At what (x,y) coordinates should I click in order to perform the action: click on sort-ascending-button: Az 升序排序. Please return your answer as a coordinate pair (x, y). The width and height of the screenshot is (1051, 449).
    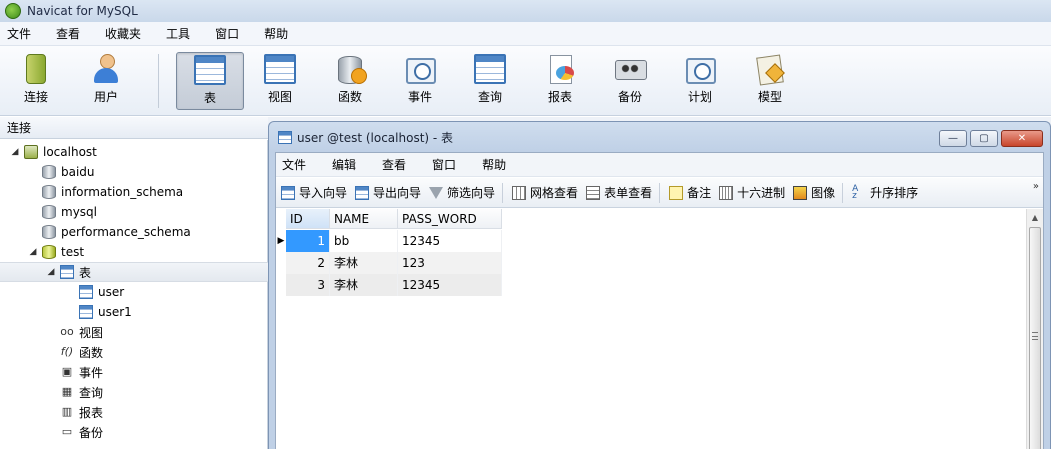
    Looking at the image, I should click on (885, 192).